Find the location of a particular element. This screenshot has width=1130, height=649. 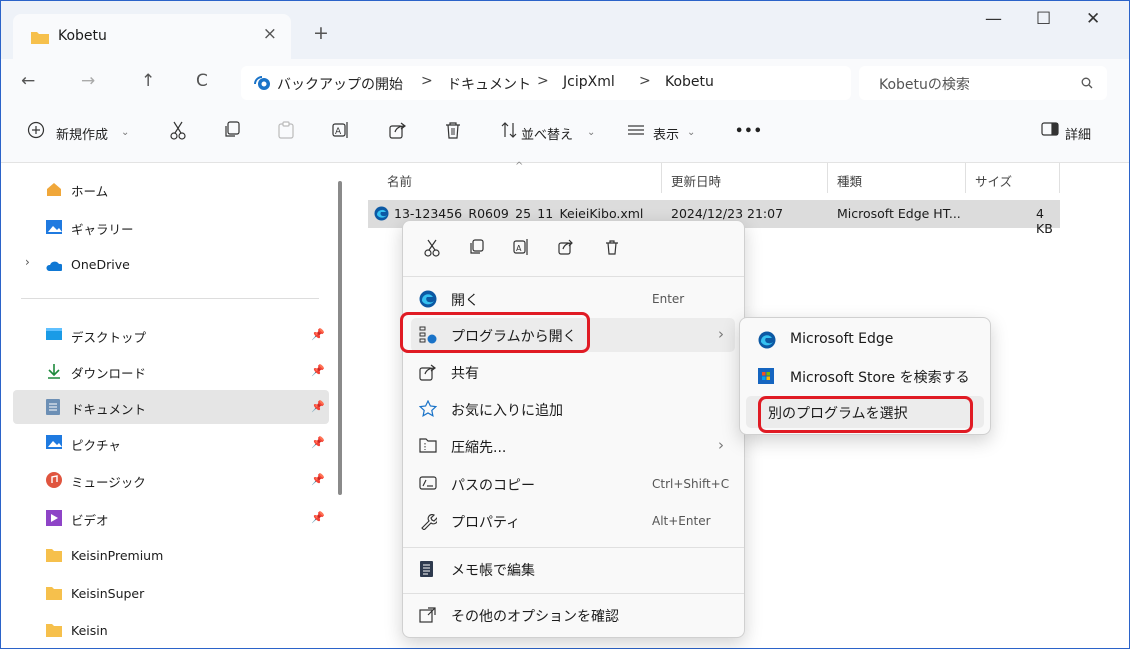

sidebar-item-desktop: デスクトップ 📌 is located at coordinates (171, 335).